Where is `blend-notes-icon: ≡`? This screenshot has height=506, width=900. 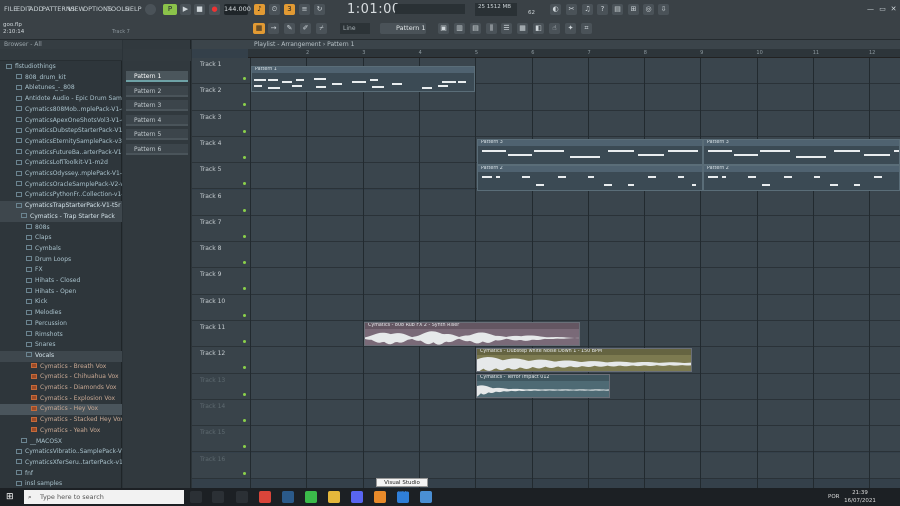
blend-notes-icon: ≡ is located at coordinates (304, 9).